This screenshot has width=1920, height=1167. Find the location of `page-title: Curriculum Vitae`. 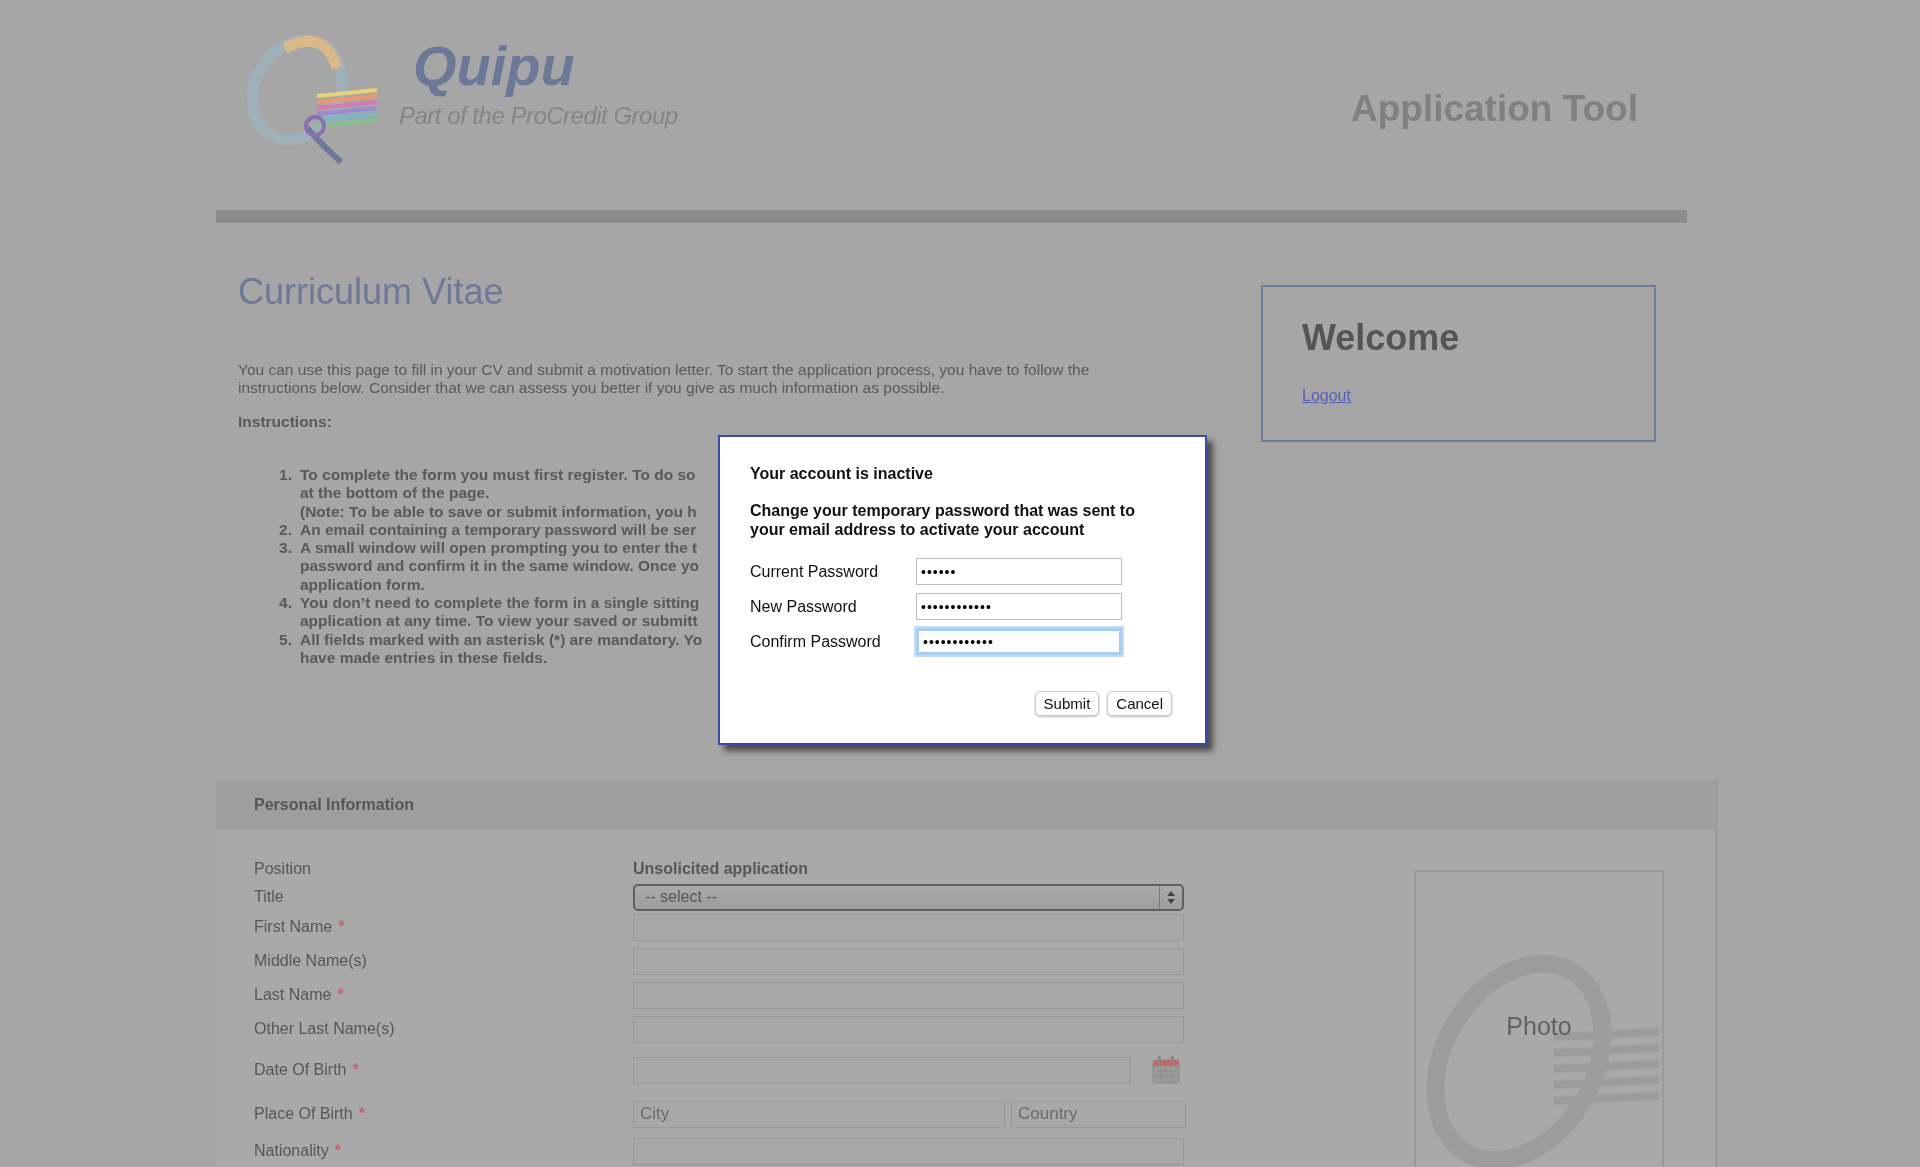

page-title: Curriculum Vitae is located at coordinates (371, 292).